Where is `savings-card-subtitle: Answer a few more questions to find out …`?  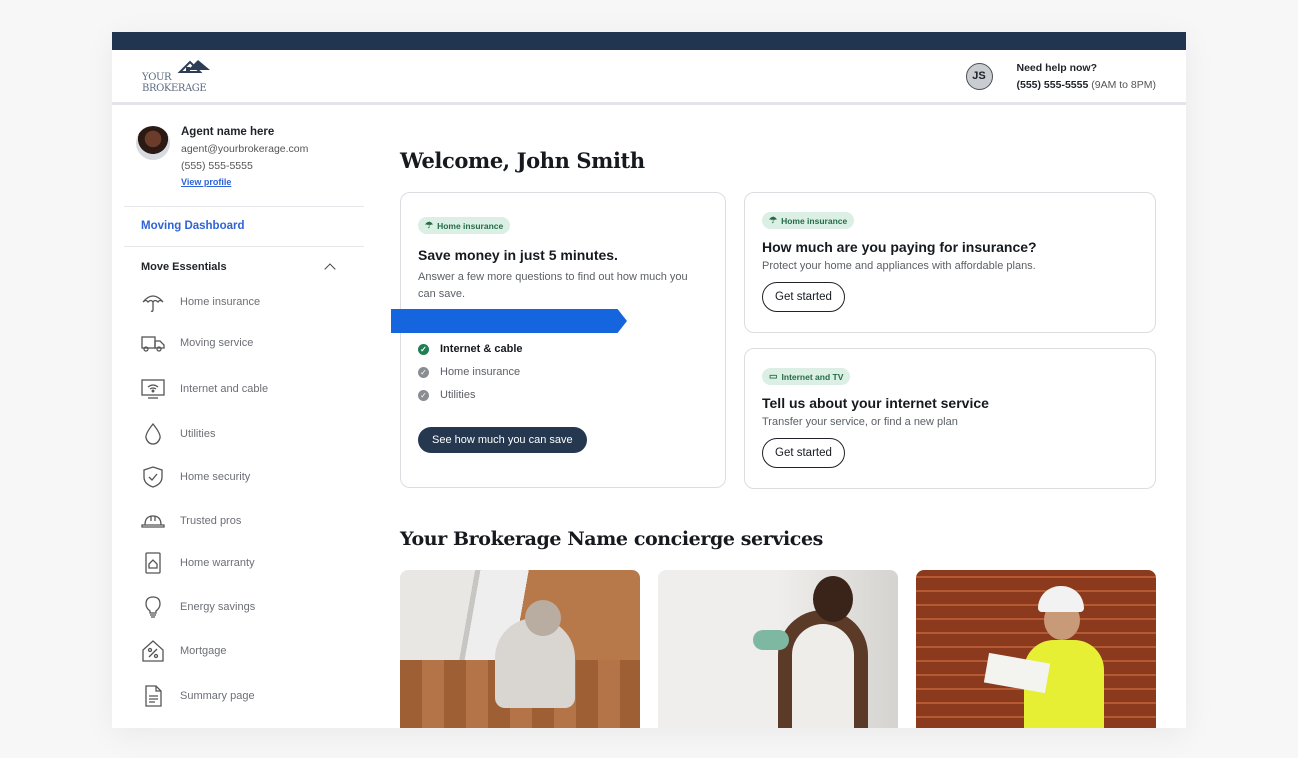
savings-card-subtitle: Answer a few more questions to find out … is located at coordinates (553, 286).